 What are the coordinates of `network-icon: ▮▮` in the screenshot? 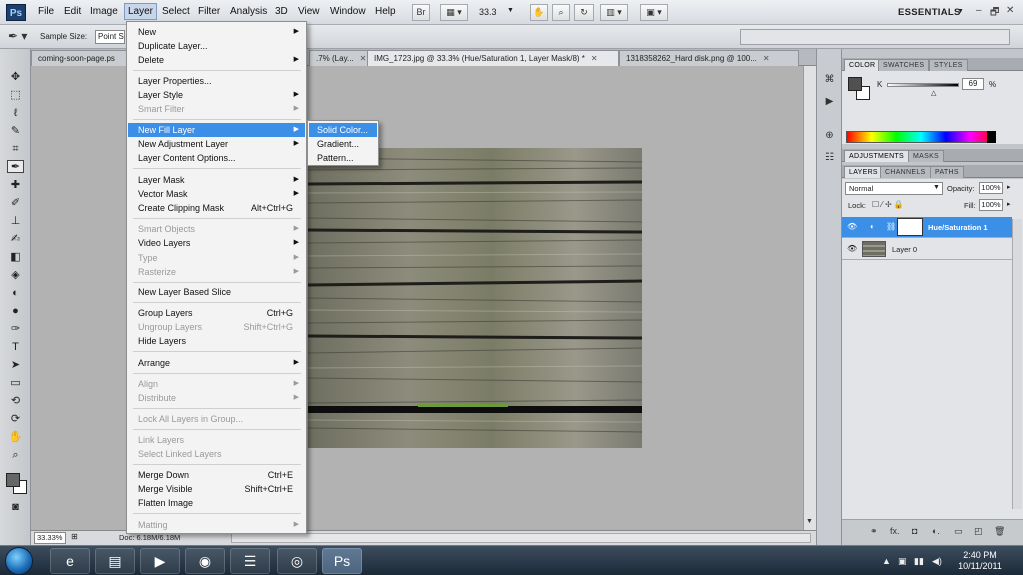 It's located at (919, 561).